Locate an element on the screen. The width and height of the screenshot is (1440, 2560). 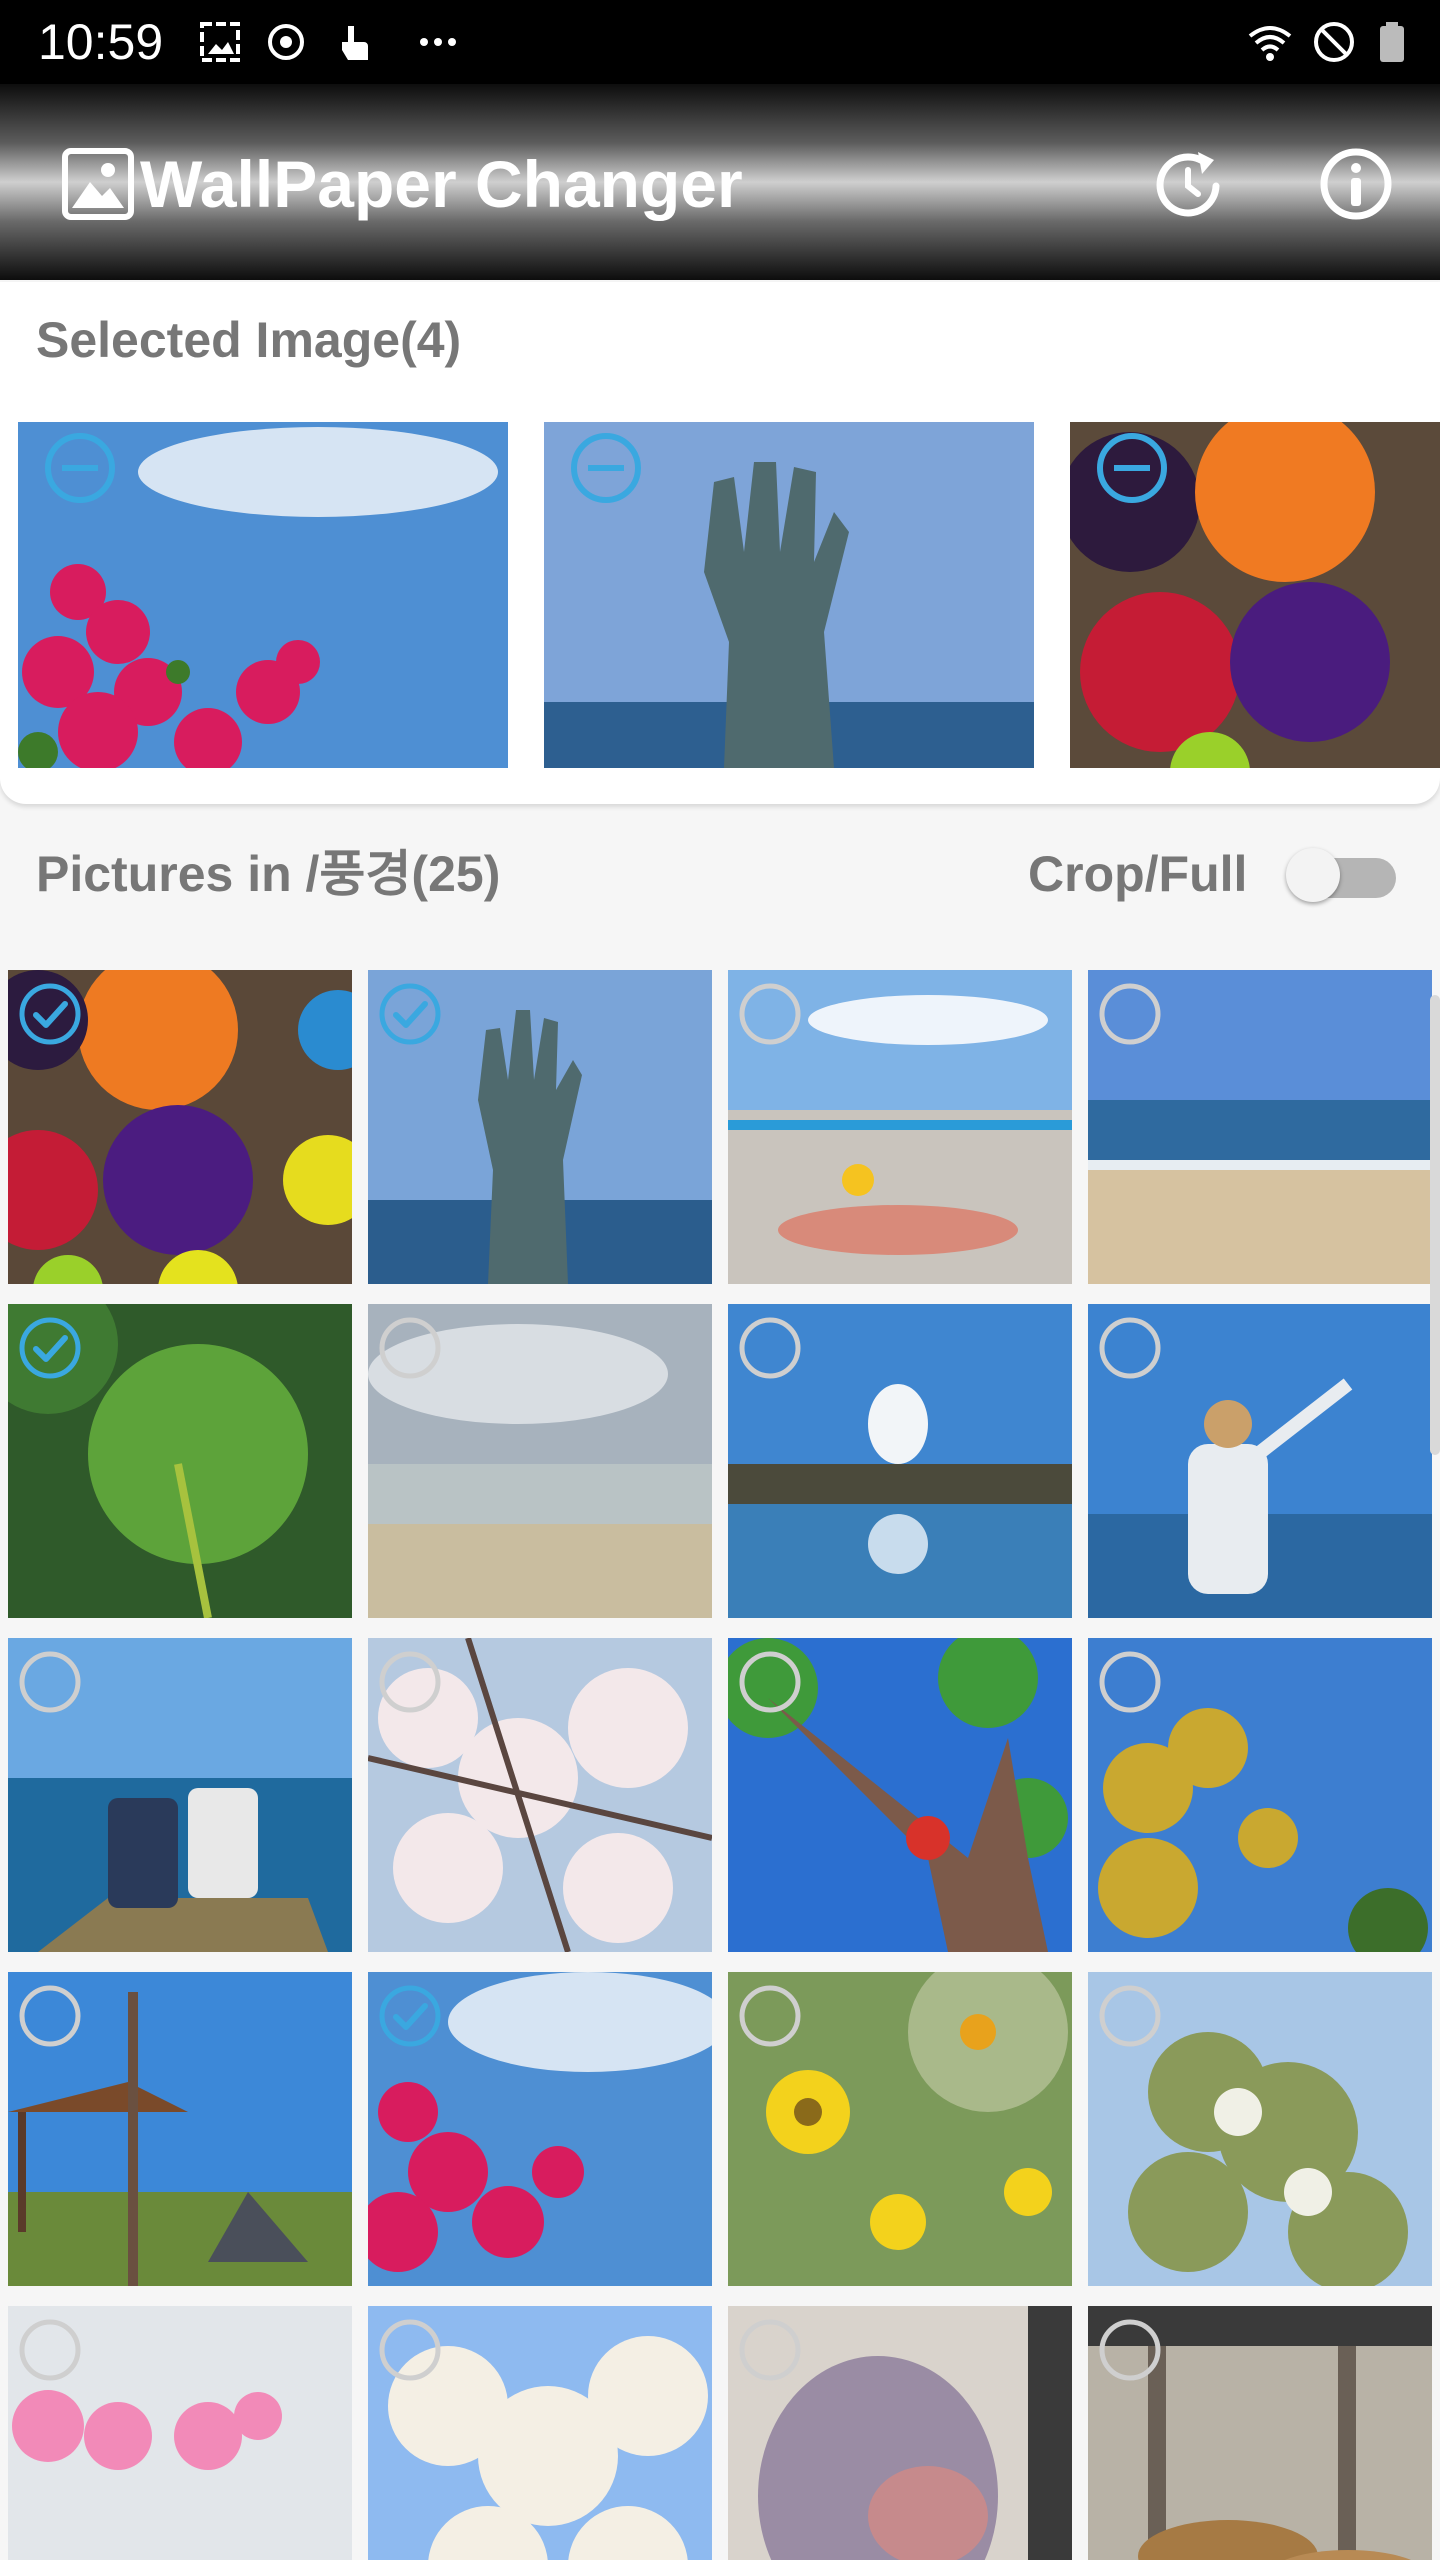
picture-frame-icon is located at coordinates (98, 184).